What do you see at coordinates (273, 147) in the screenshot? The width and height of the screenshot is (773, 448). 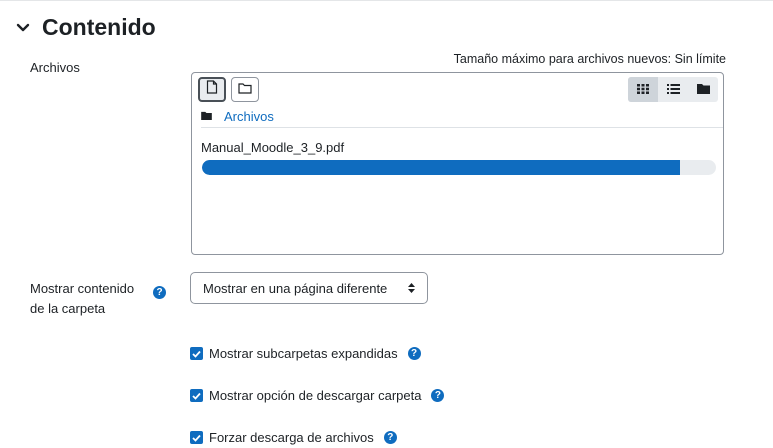 I see `uploading-file-name: Manual_Moodle_3_9.pdf` at bounding box center [273, 147].